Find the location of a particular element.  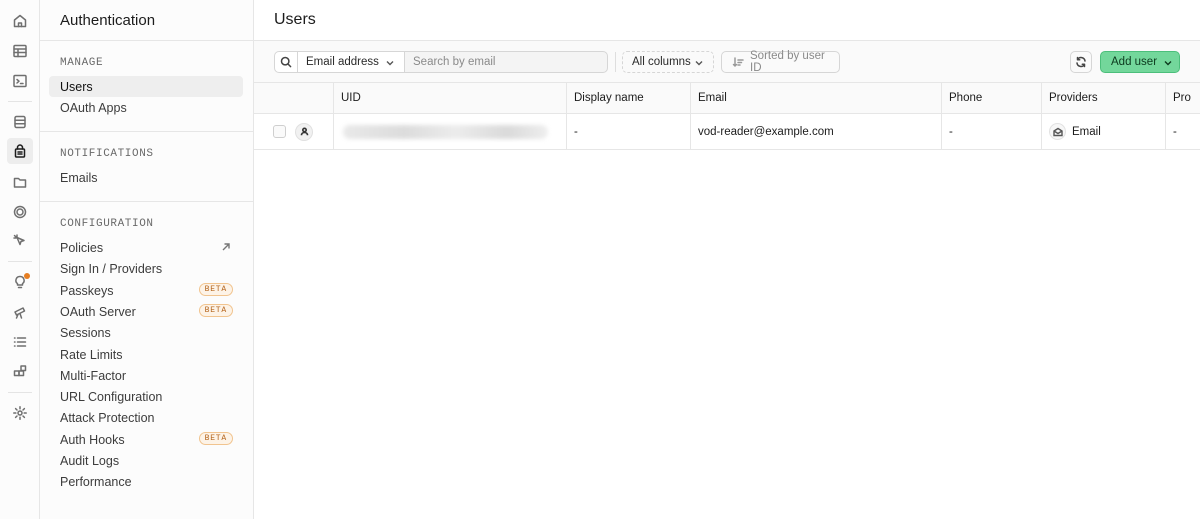

home-icon is located at coordinates (20, 21).